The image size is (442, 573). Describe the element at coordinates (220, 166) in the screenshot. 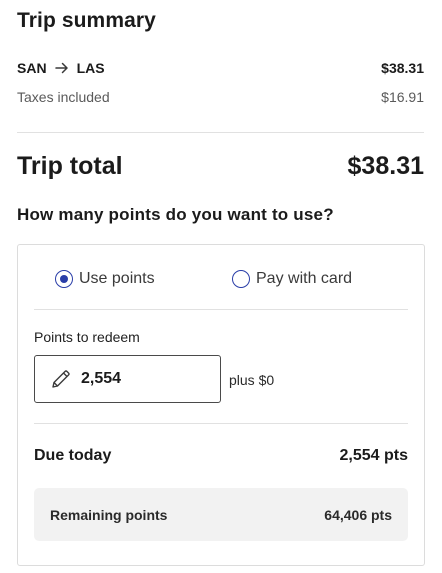

I see `trip-total-row: Trip total $38.31` at that location.